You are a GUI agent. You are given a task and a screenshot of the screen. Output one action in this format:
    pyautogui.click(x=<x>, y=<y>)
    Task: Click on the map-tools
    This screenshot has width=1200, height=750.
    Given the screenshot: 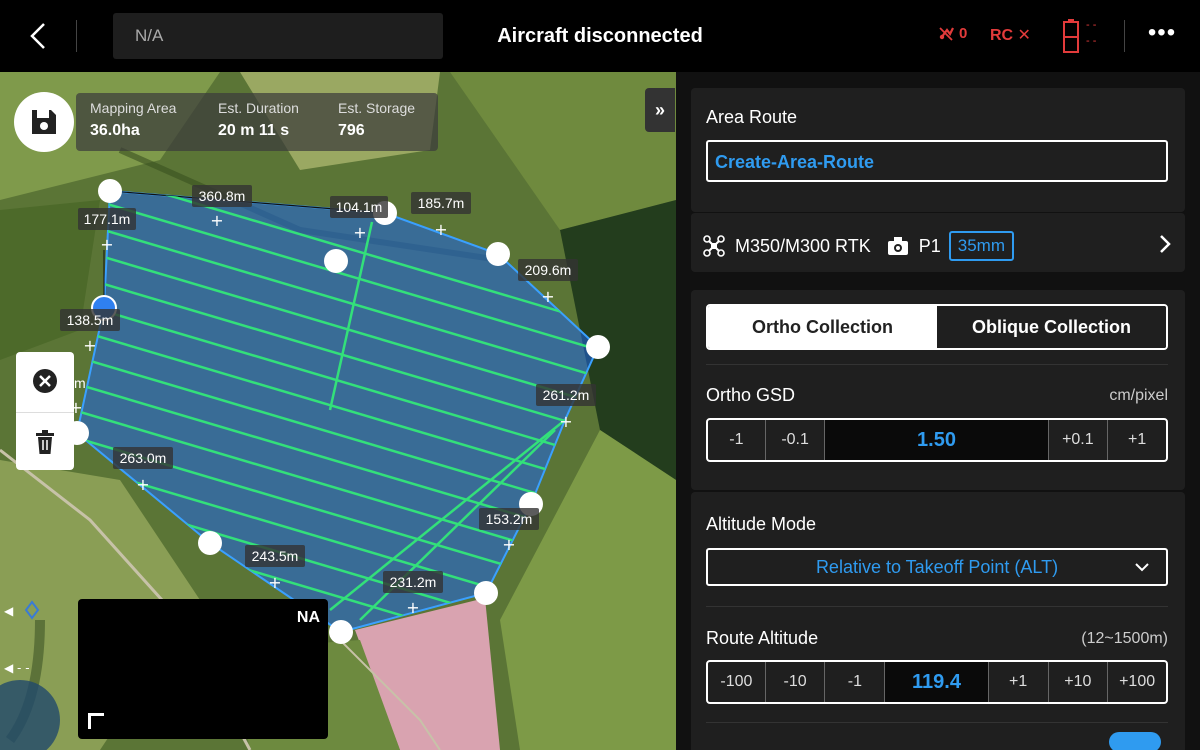 What is the action you would take?
    pyautogui.click(x=45, y=411)
    